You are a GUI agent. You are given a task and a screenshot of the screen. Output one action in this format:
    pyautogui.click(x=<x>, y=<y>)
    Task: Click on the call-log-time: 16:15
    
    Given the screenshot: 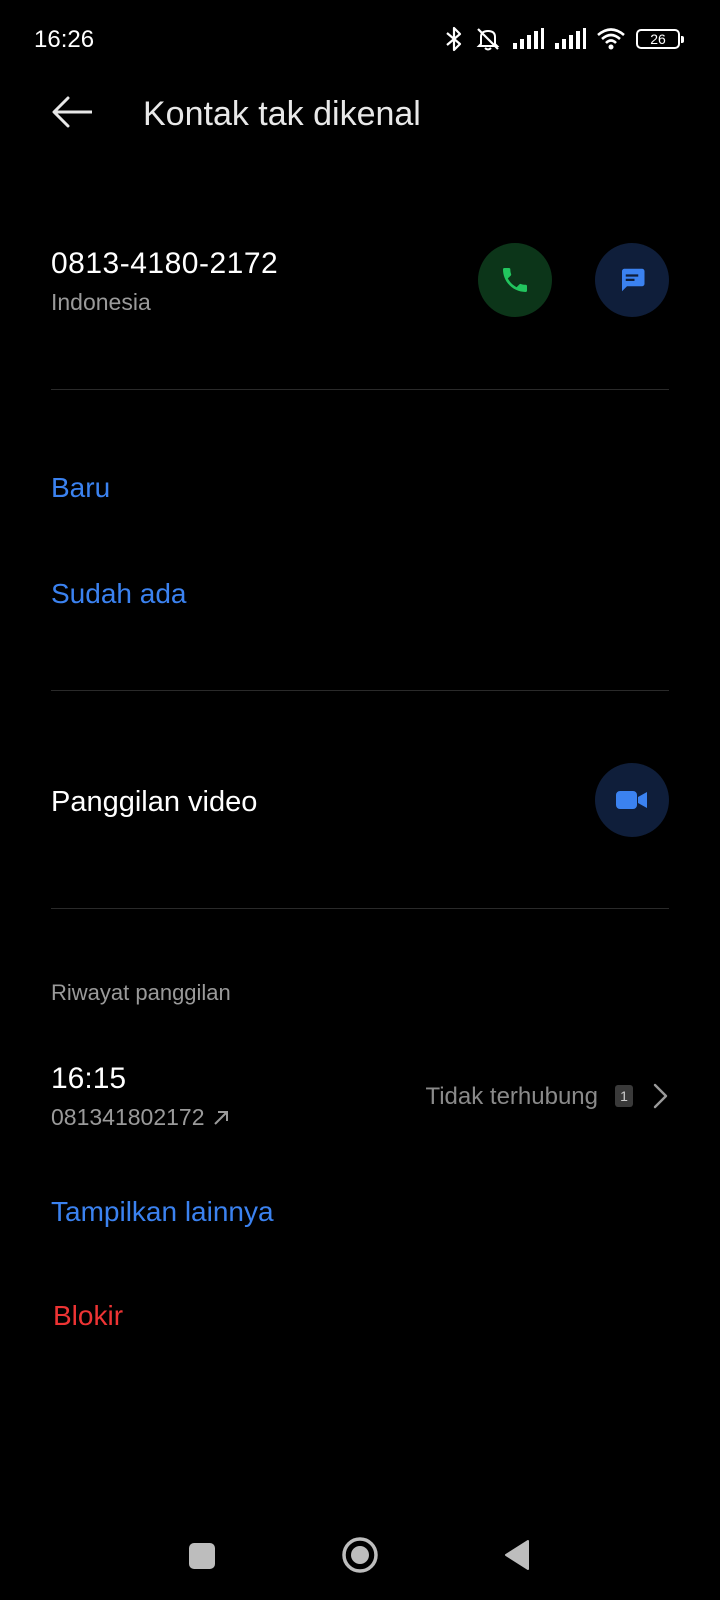 What is the action you would take?
    pyautogui.click(x=89, y=1078)
    